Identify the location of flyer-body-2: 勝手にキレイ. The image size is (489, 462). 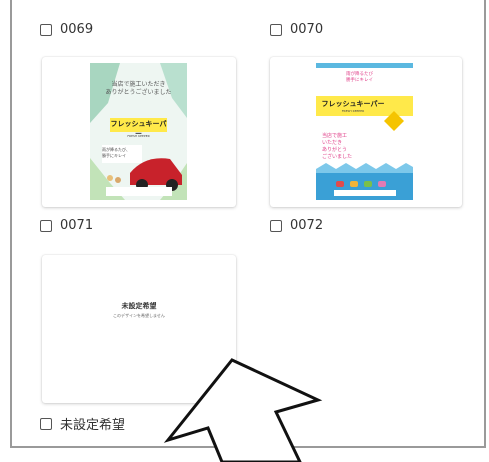
(114, 155).